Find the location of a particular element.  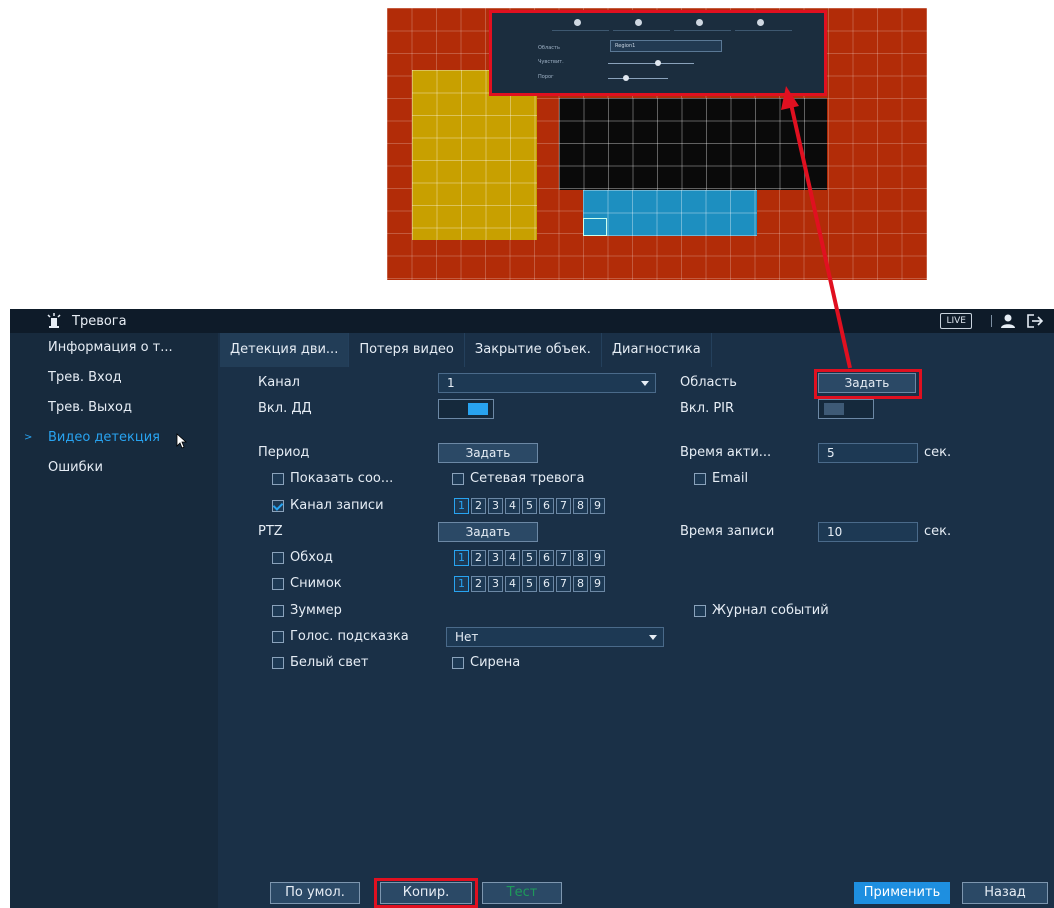

record-channel-8: 8 is located at coordinates (580, 506).